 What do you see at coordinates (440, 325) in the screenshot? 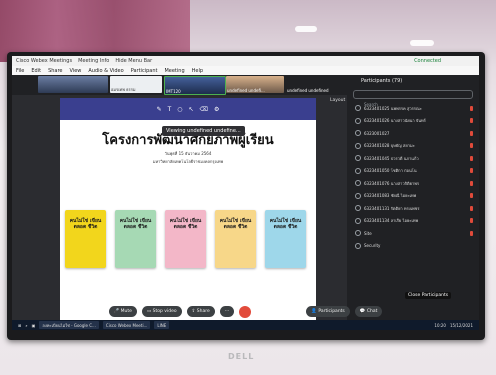
I see `clock-time: 10:20` at bounding box center [440, 325].